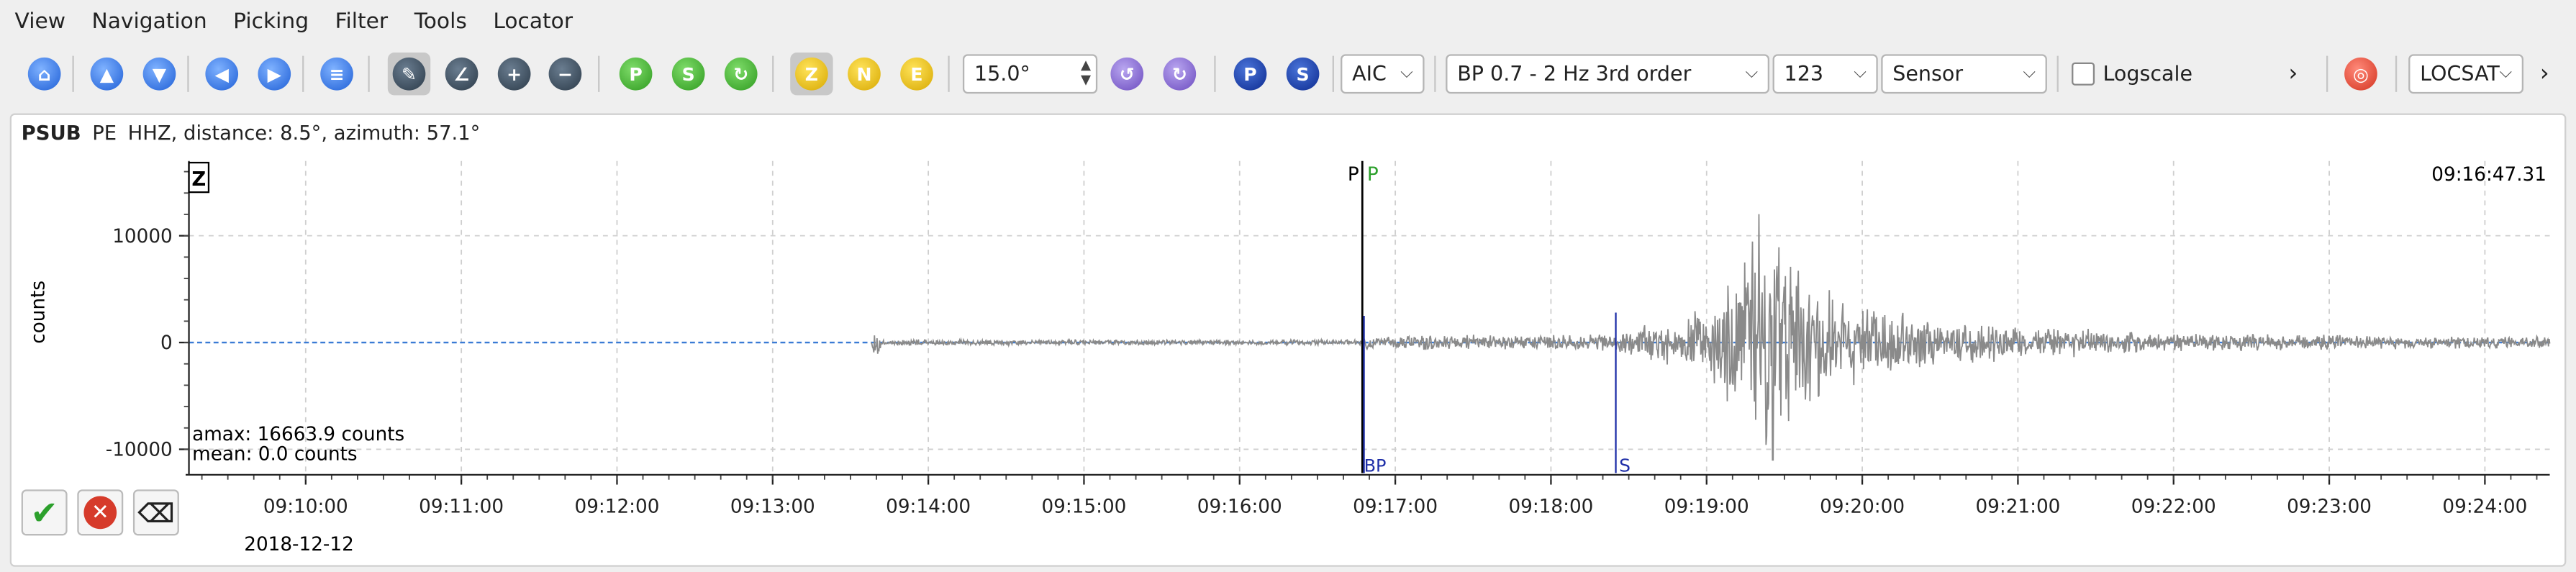 The width and height of the screenshot is (2576, 572). I want to click on previous-trace-button: ◀, so click(222, 74).